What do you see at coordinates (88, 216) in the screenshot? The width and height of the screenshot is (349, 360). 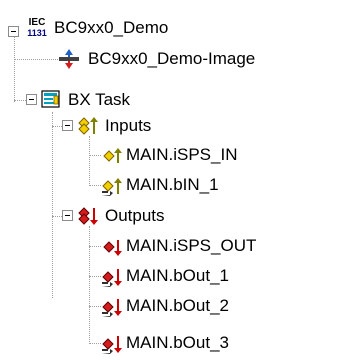 I see `outputs-folder-icon` at bounding box center [88, 216].